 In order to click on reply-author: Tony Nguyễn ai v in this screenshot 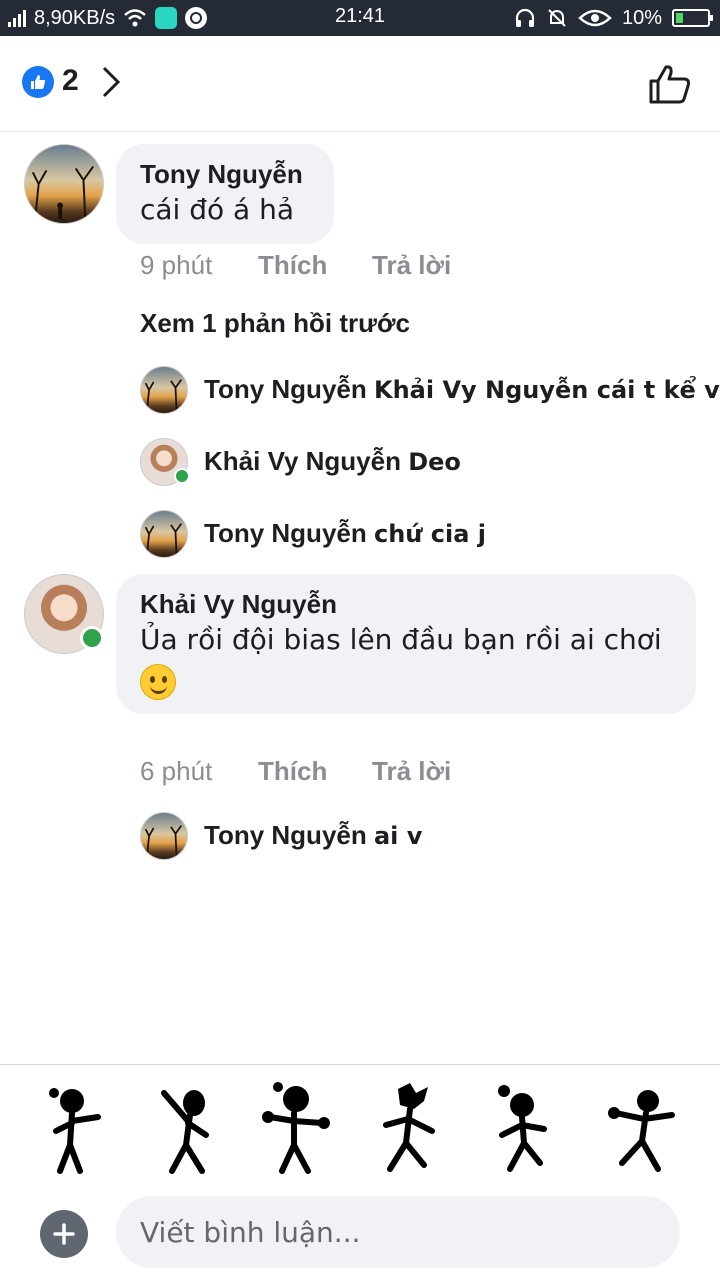, I will do `click(313, 835)`.